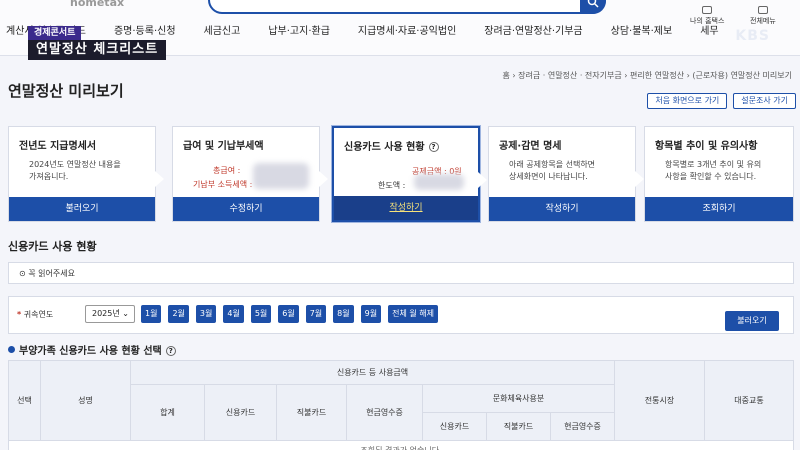  What do you see at coordinates (373, 373) in the screenshot?
I see `col-group-card-usage: 신용카드 등 사용금액` at bounding box center [373, 373].